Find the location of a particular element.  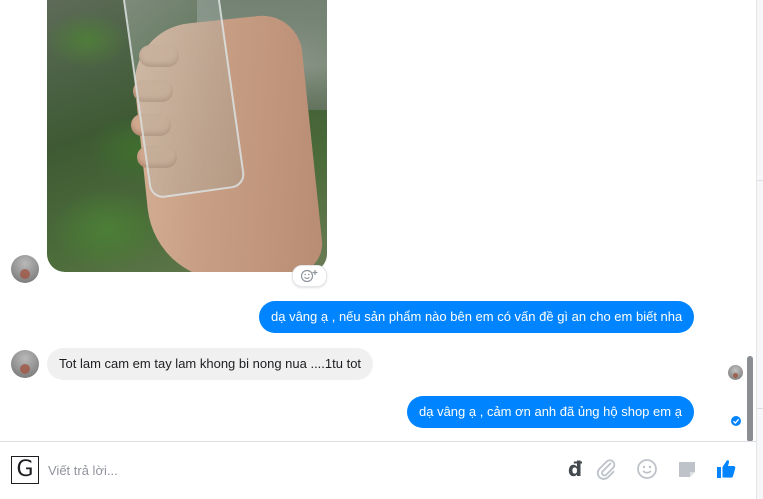

reply-input is located at coordinates (288, 470).